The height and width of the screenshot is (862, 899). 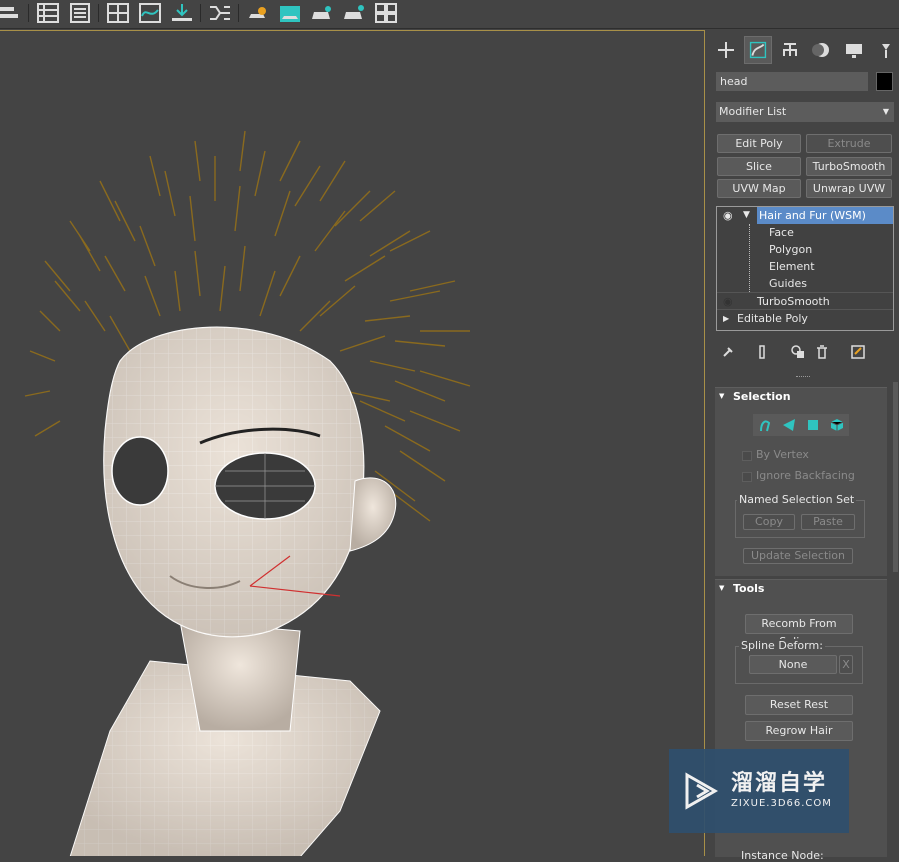 I want to click on subobject-bar, so click(x=801, y=425).